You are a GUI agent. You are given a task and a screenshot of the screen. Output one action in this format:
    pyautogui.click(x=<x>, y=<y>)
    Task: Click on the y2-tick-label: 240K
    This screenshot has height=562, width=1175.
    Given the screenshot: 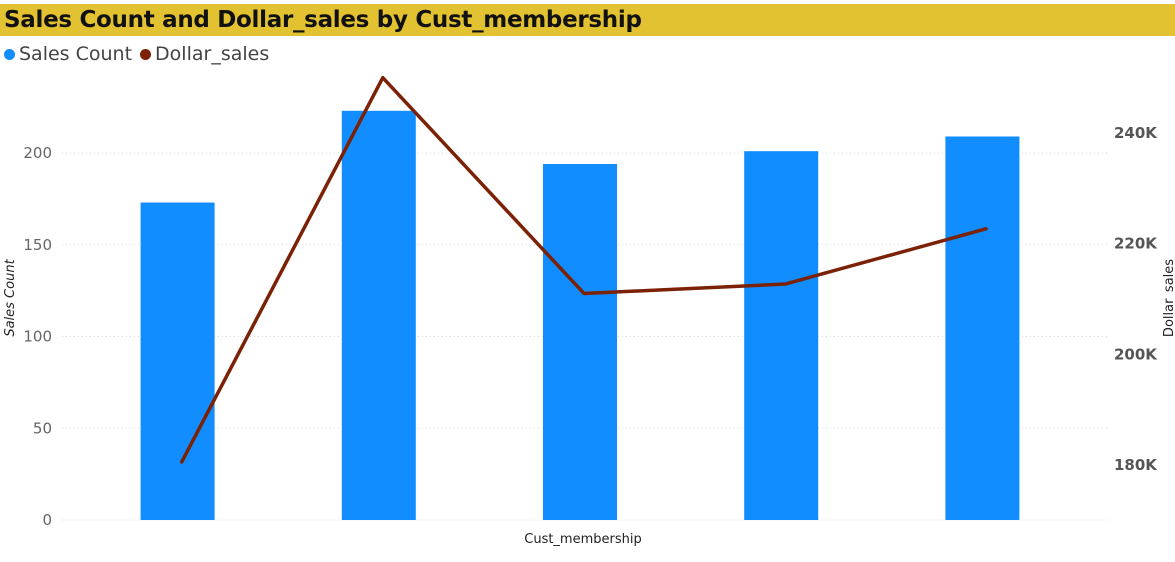 What is the action you would take?
    pyautogui.click(x=1136, y=133)
    